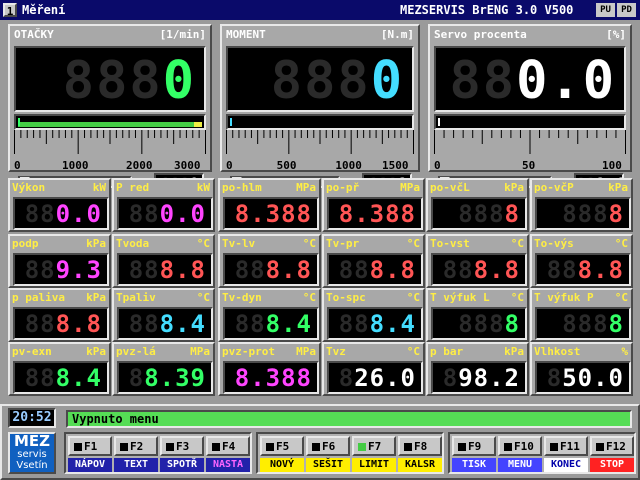  I want to click on measure-cell: To-výs °C 888.8, so click(581, 261).